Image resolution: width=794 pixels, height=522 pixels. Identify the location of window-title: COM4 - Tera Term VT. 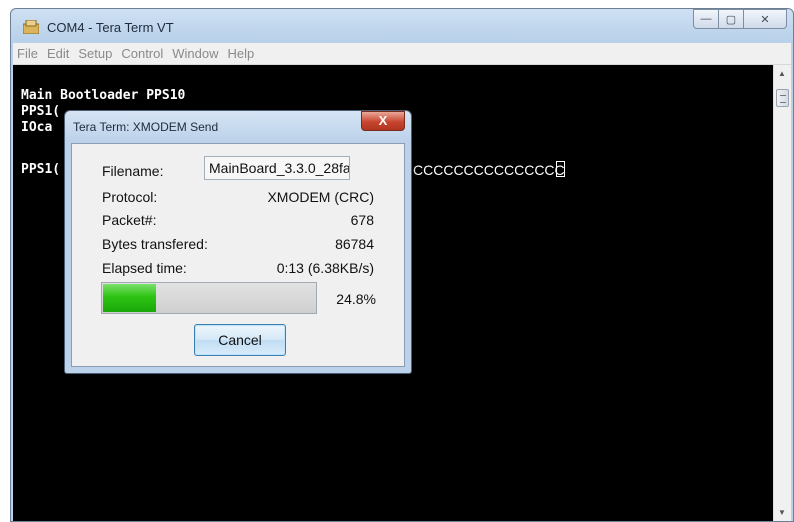
(110, 27).